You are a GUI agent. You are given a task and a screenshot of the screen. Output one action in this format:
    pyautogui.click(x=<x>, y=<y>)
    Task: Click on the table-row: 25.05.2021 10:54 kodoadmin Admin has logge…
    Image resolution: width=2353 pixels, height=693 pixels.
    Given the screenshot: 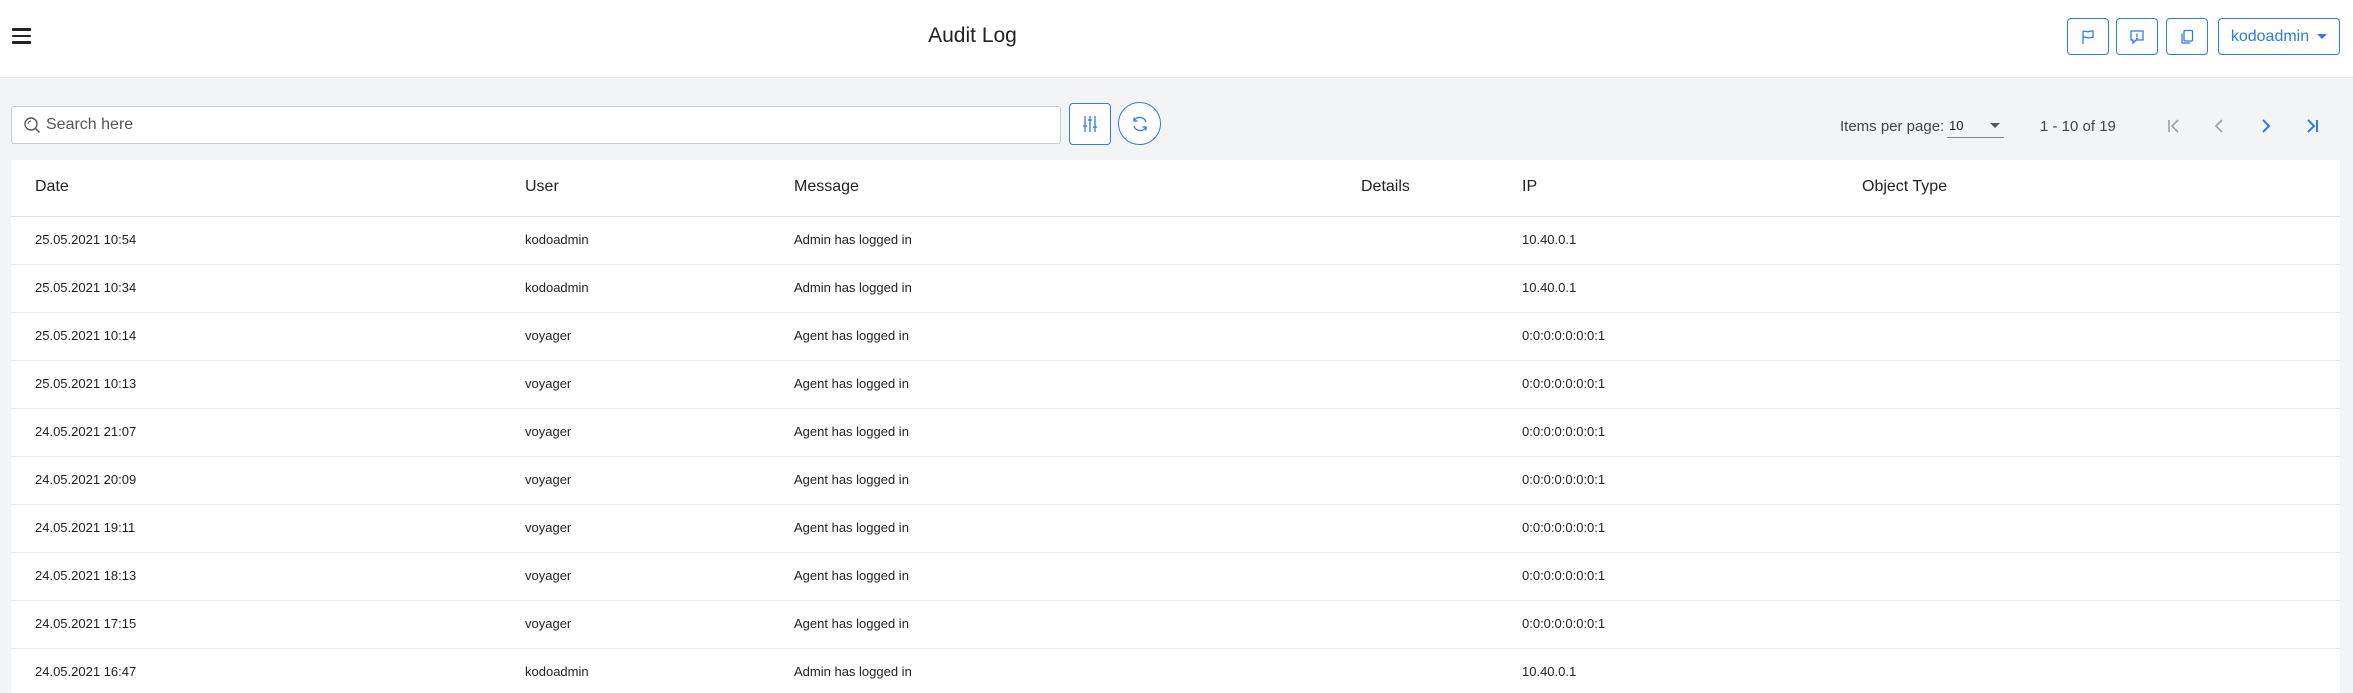 What is the action you would take?
    pyautogui.click(x=1175, y=241)
    